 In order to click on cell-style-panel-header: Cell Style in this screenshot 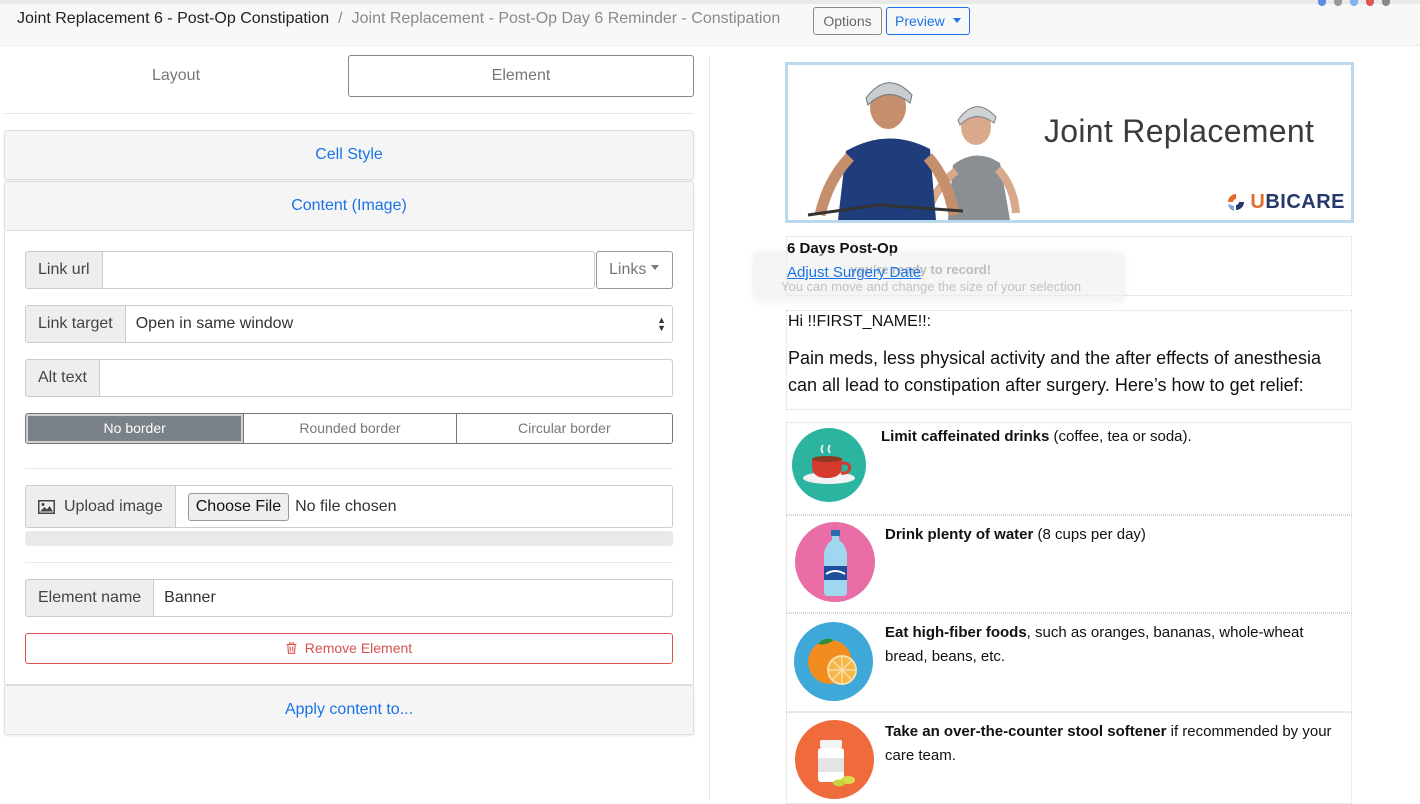, I will do `click(349, 155)`.